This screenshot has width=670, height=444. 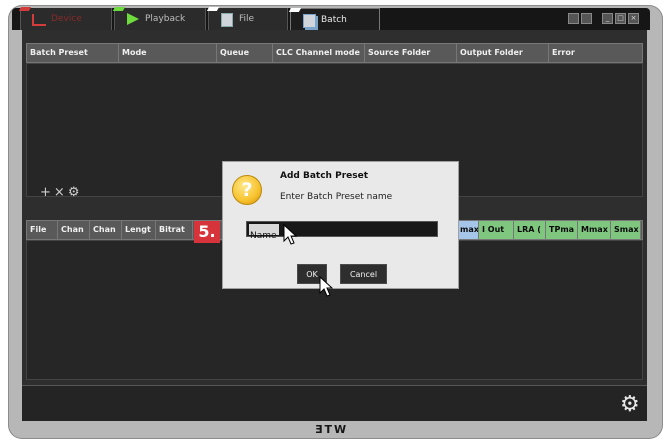 I want to click on add-icon: +, so click(x=45, y=192).